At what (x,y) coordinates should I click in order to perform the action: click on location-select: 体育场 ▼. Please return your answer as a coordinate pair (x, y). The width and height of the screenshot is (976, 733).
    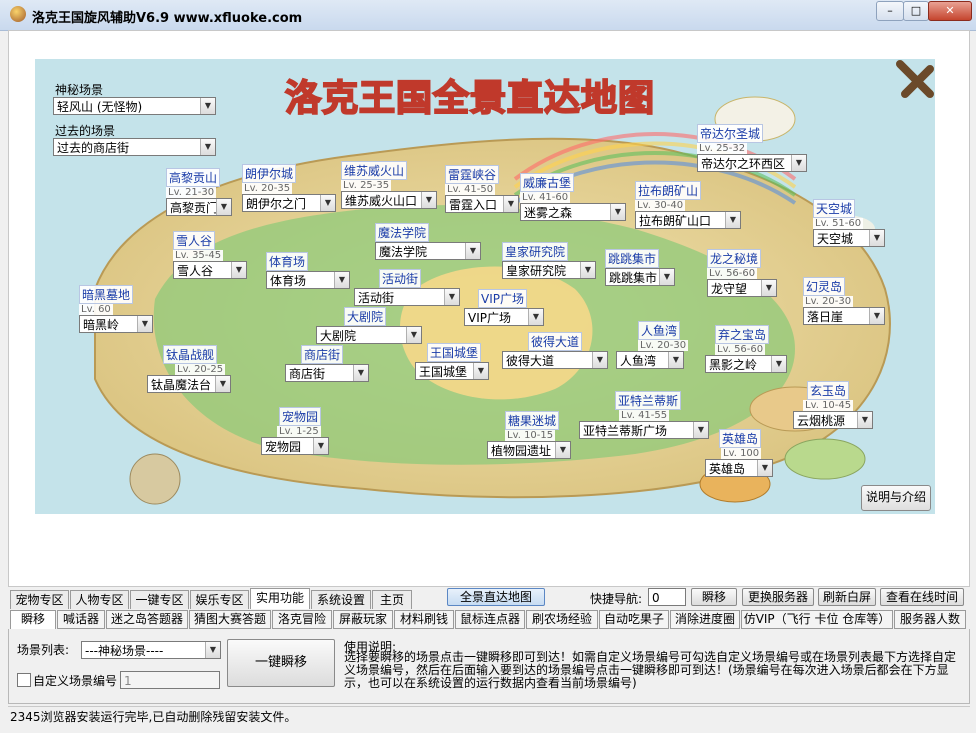
    Looking at the image, I should click on (308, 280).